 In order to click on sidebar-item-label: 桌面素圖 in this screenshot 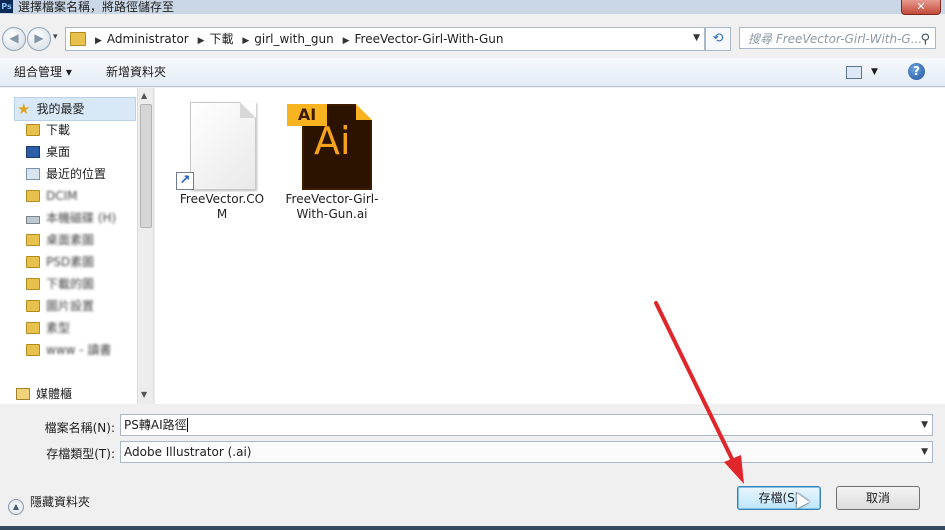, I will do `click(70, 240)`.